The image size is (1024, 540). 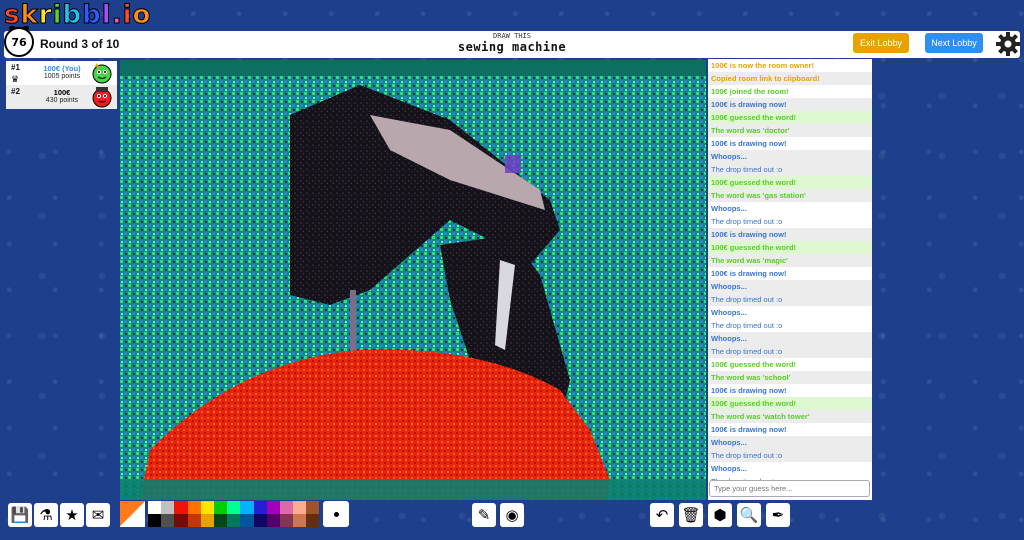 I want to click on selected-color-swatch, so click(x=132, y=514).